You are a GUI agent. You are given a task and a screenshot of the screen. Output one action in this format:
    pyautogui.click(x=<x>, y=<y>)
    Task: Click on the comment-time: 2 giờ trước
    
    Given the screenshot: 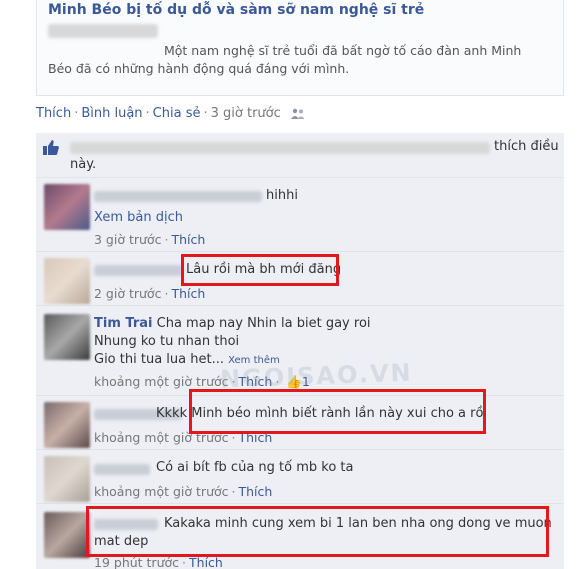 What is the action you would take?
    pyautogui.click(x=127, y=293)
    